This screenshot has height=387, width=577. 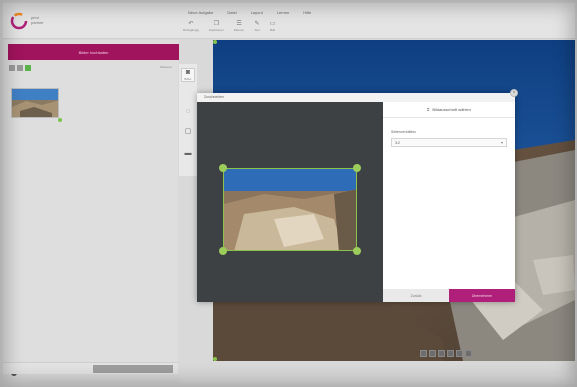 What do you see at coordinates (449, 142) in the screenshot?
I see `ratio-select: 3:2 ▾` at bounding box center [449, 142].